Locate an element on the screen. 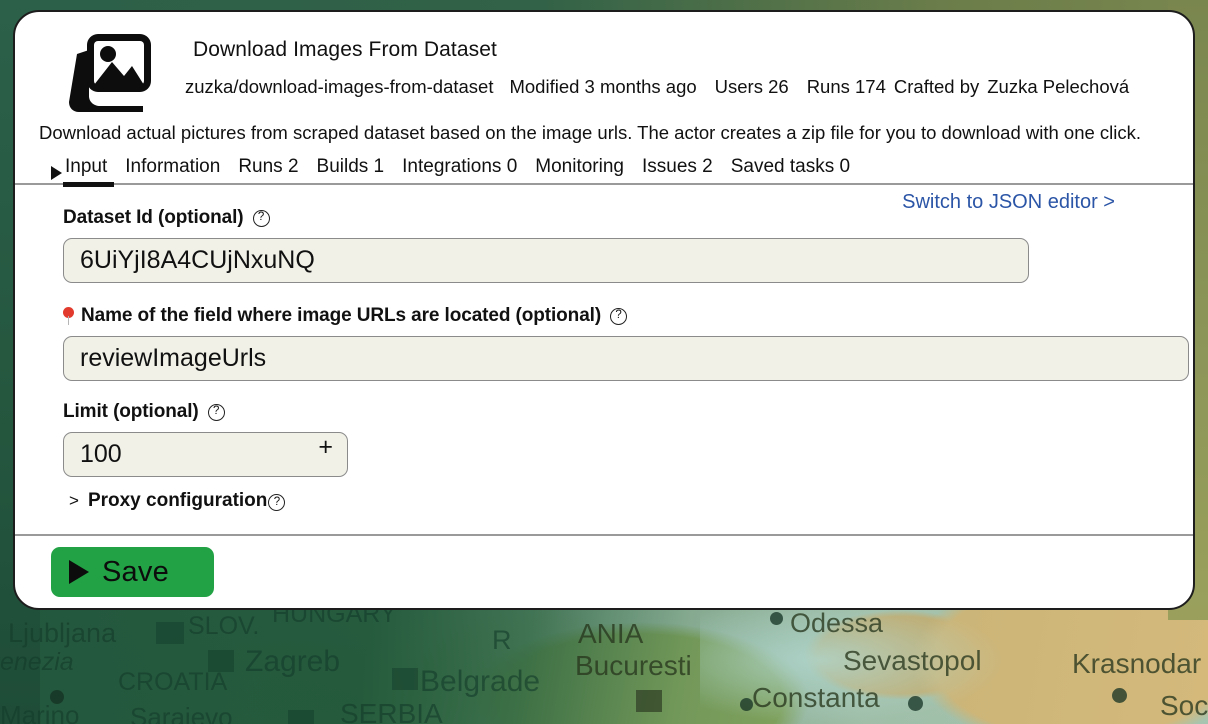 The image size is (1208, 724). map-place-label: ANIA is located at coordinates (611, 633).